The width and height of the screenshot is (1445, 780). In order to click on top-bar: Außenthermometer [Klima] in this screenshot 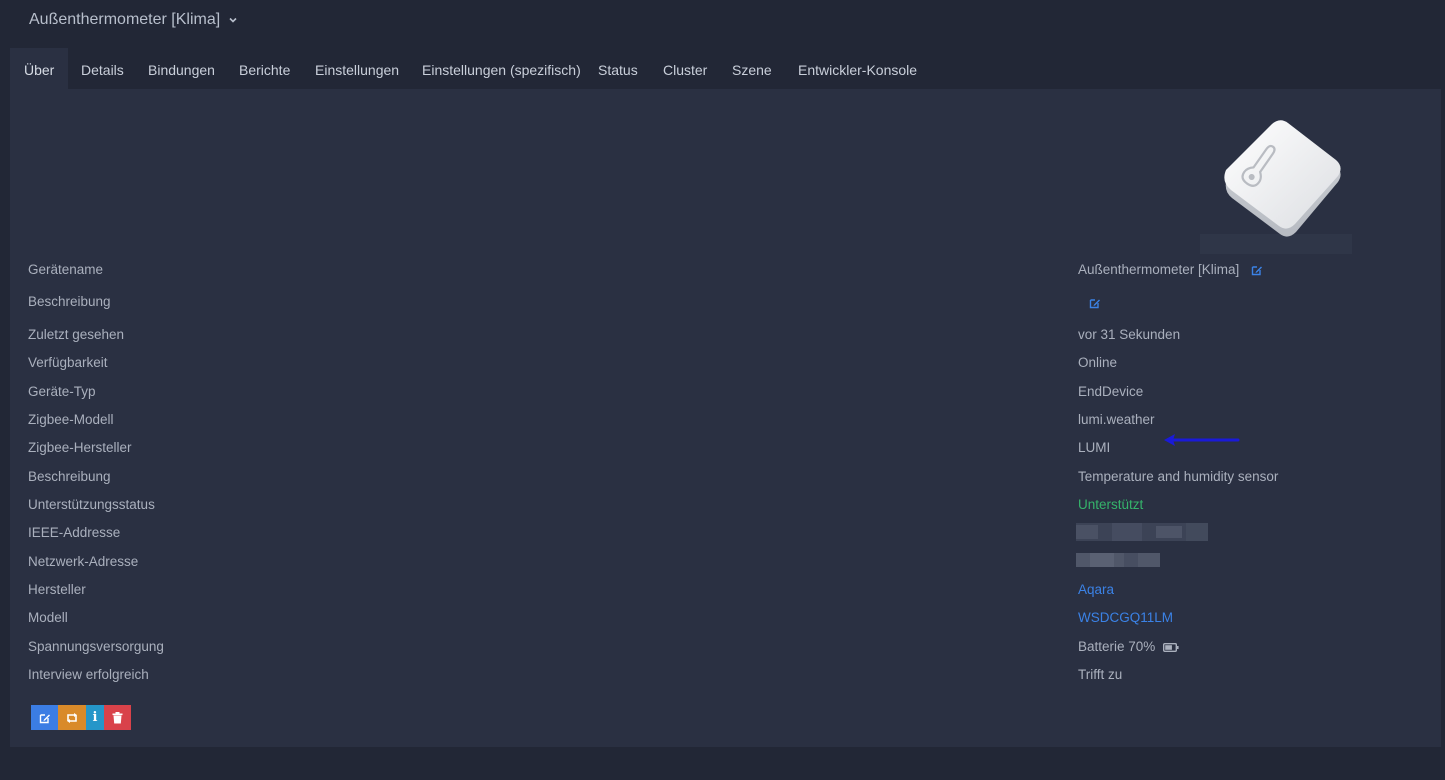, I will do `click(722, 24)`.